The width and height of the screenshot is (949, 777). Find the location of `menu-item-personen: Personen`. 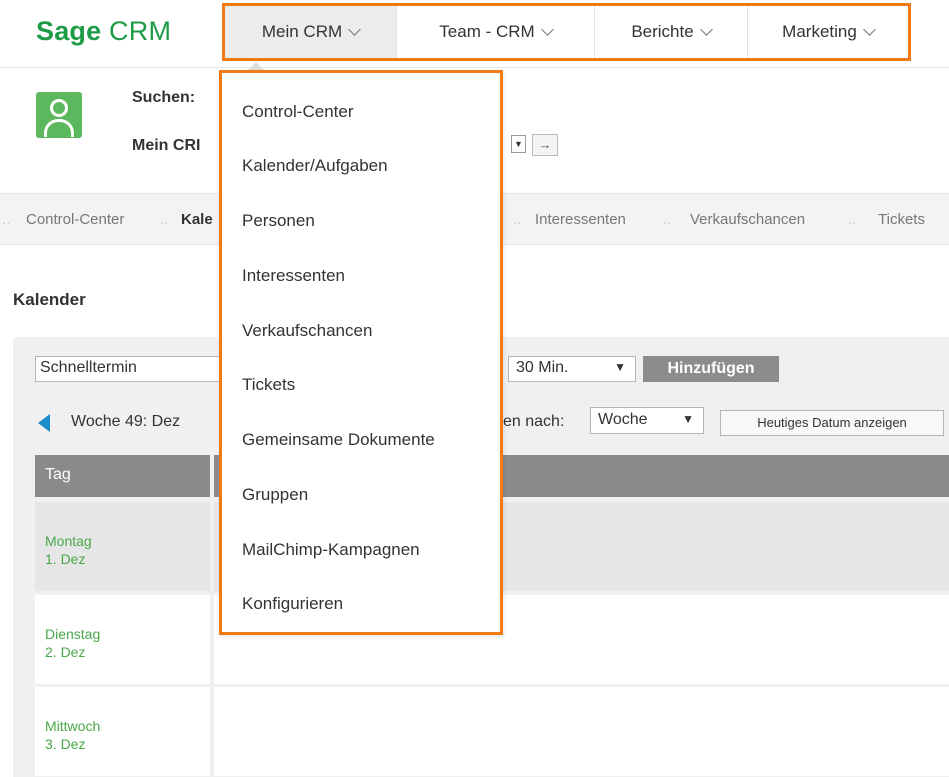

menu-item-personen: Personen is located at coordinates (278, 221).